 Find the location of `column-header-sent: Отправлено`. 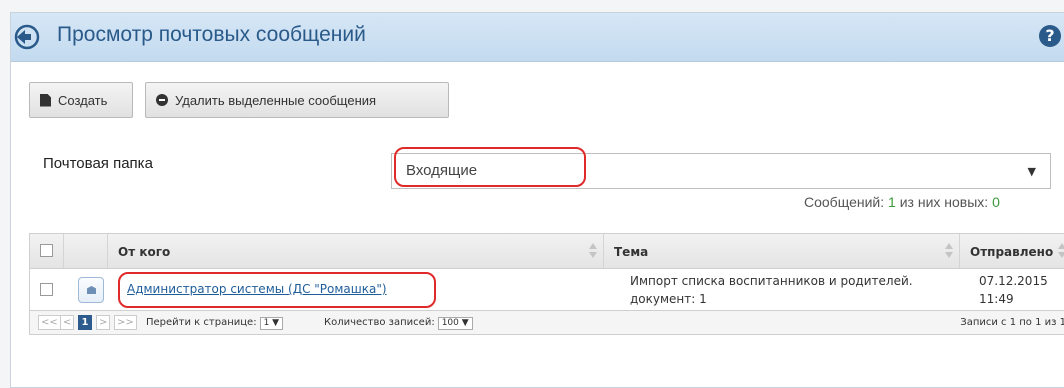

column-header-sent: Отправлено is located at coordinates (1012, 251).